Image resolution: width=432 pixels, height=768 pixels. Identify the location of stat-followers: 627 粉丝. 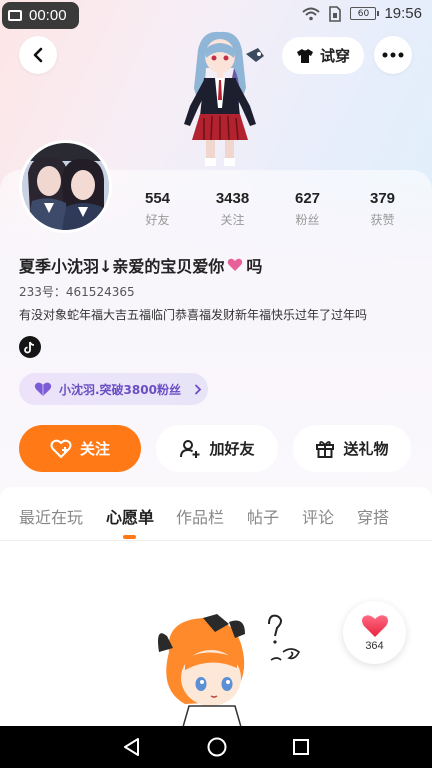
(307, 209).